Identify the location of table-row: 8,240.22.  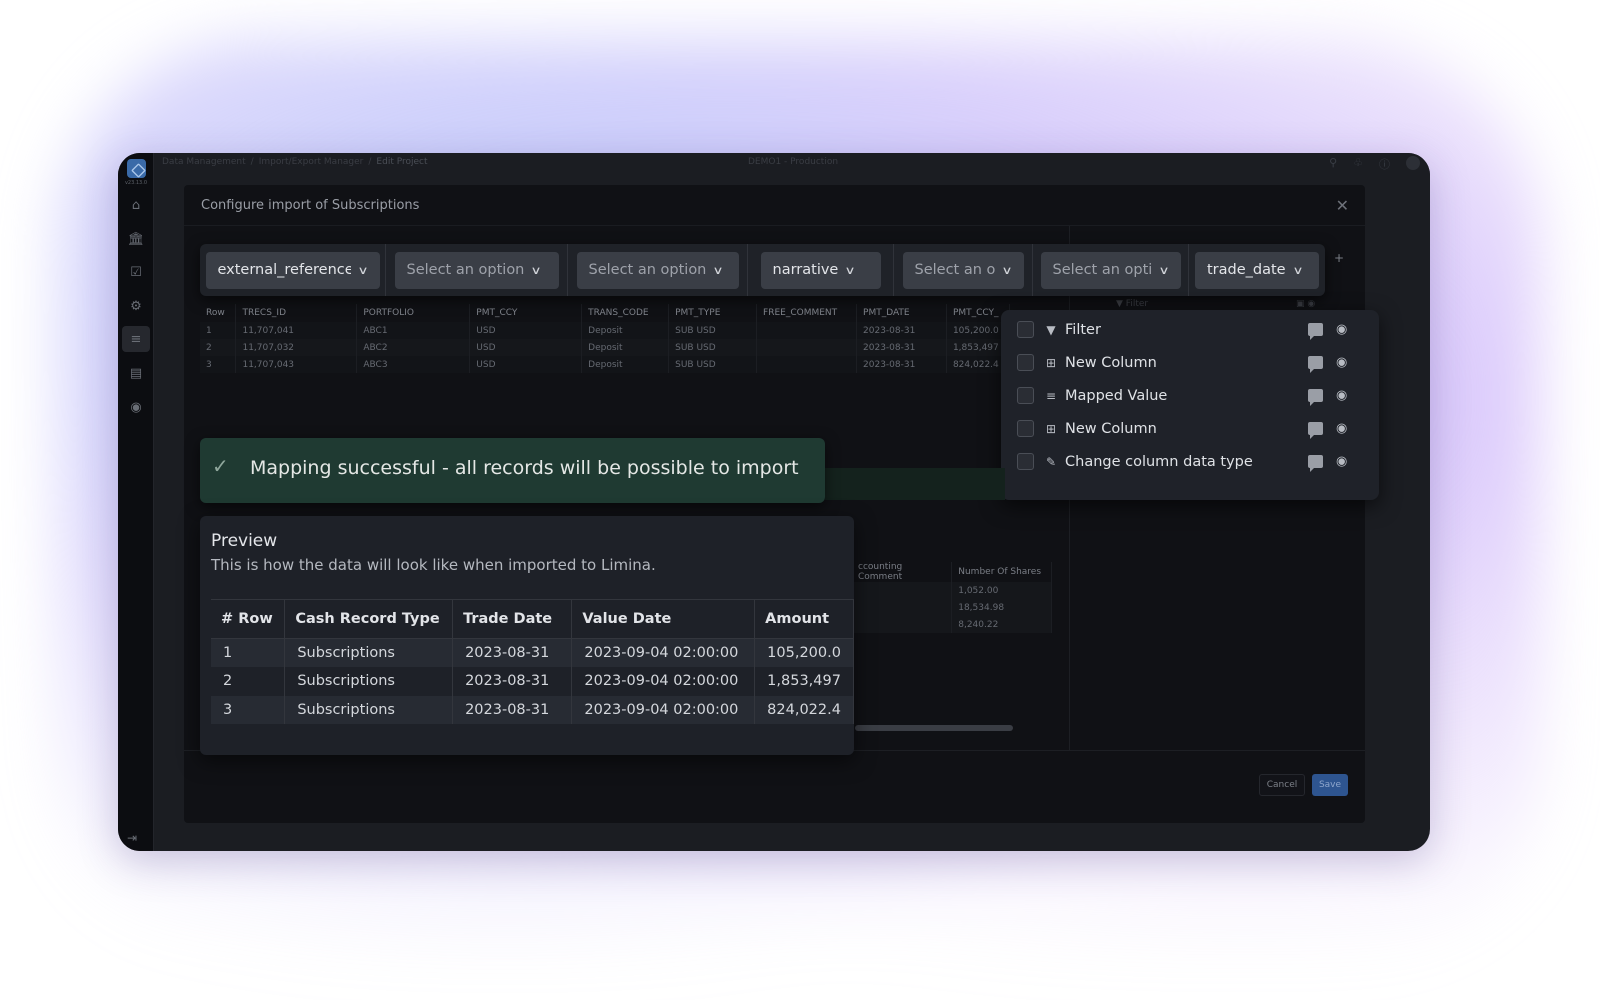
(952, 624).